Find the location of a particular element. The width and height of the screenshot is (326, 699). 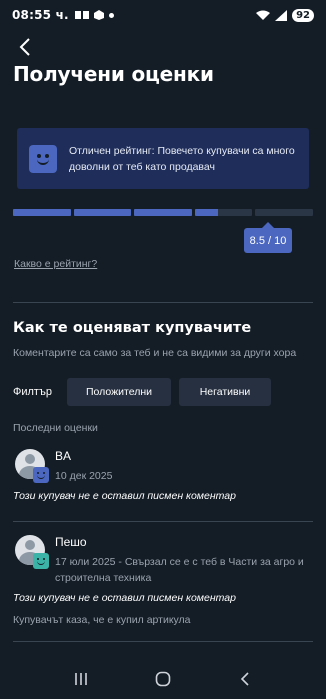

rating-progress-bar is located at coordinates (163, 212).